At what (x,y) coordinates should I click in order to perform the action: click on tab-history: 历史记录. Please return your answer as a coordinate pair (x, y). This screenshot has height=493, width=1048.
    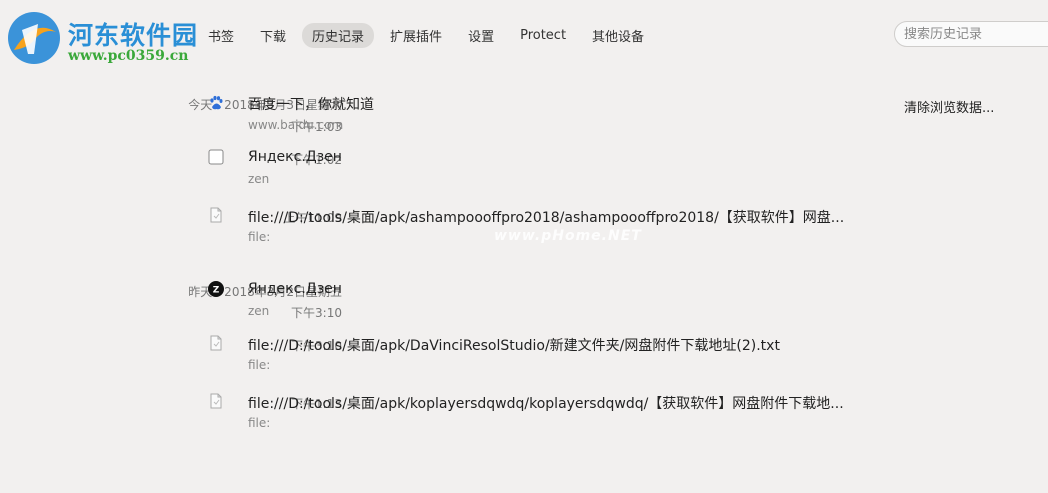
    Looking at the image, I should click on (338, 35).